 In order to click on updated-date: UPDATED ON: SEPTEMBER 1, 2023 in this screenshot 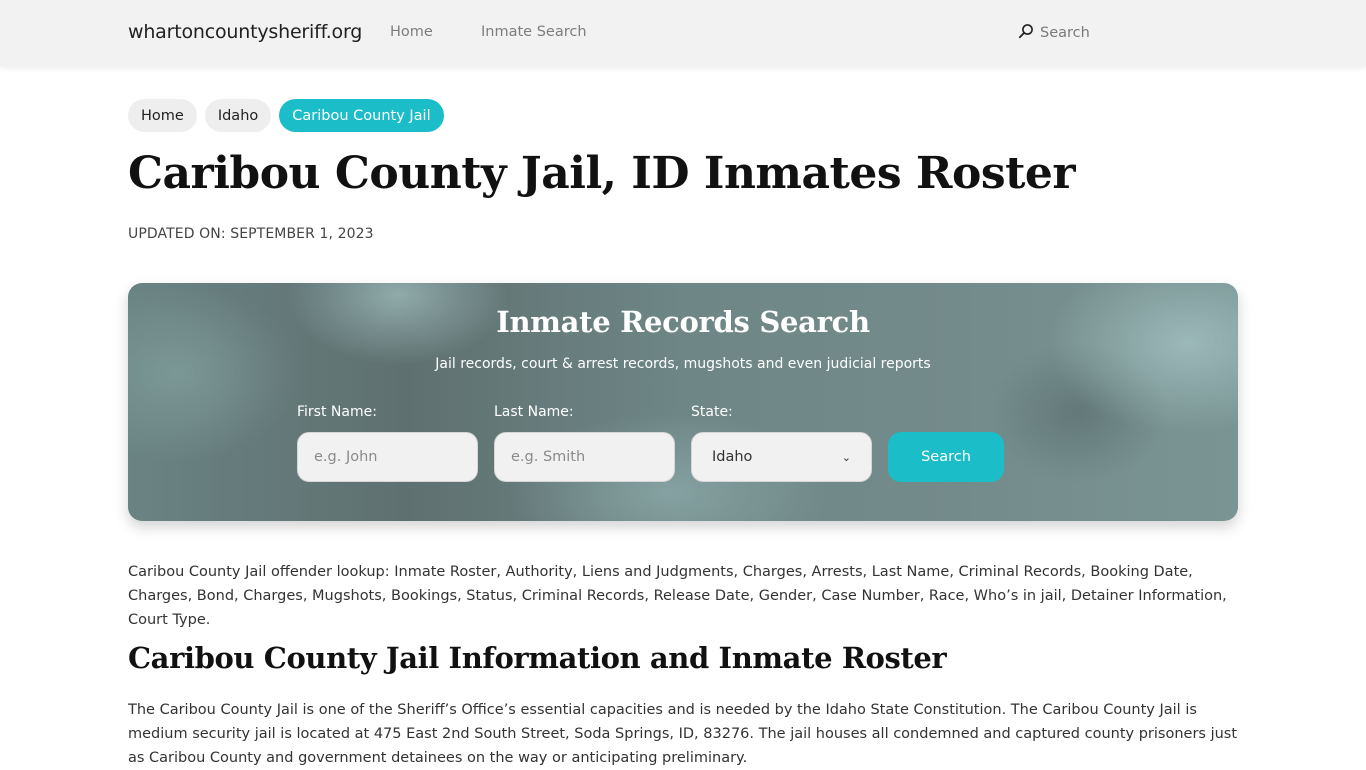, I will do `click(251, 234)`.